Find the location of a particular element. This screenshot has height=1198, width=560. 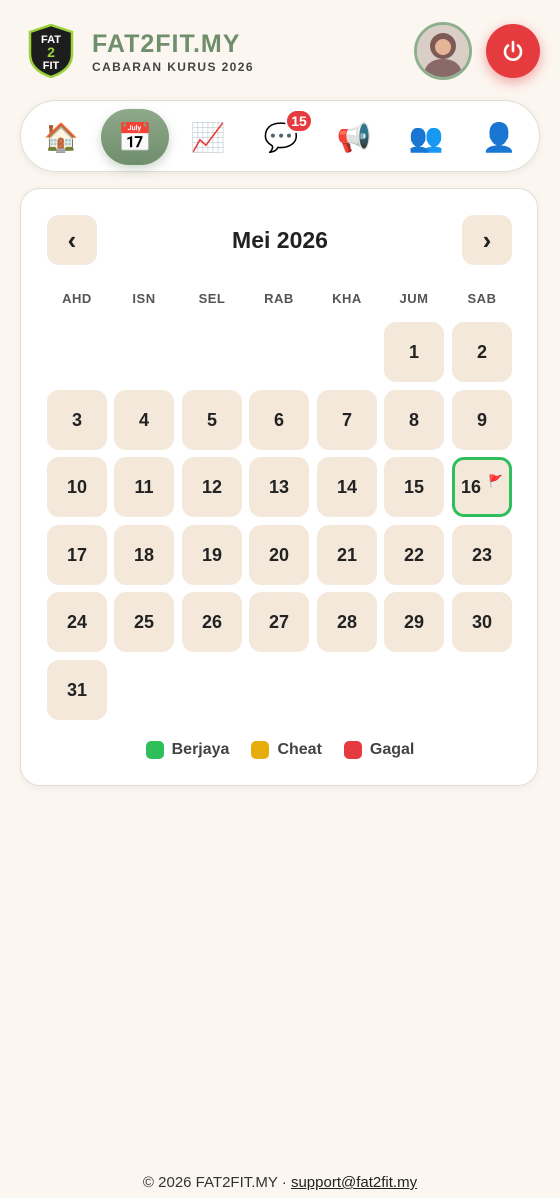

user-icon: 👤 is located at coordinates (499, 137).